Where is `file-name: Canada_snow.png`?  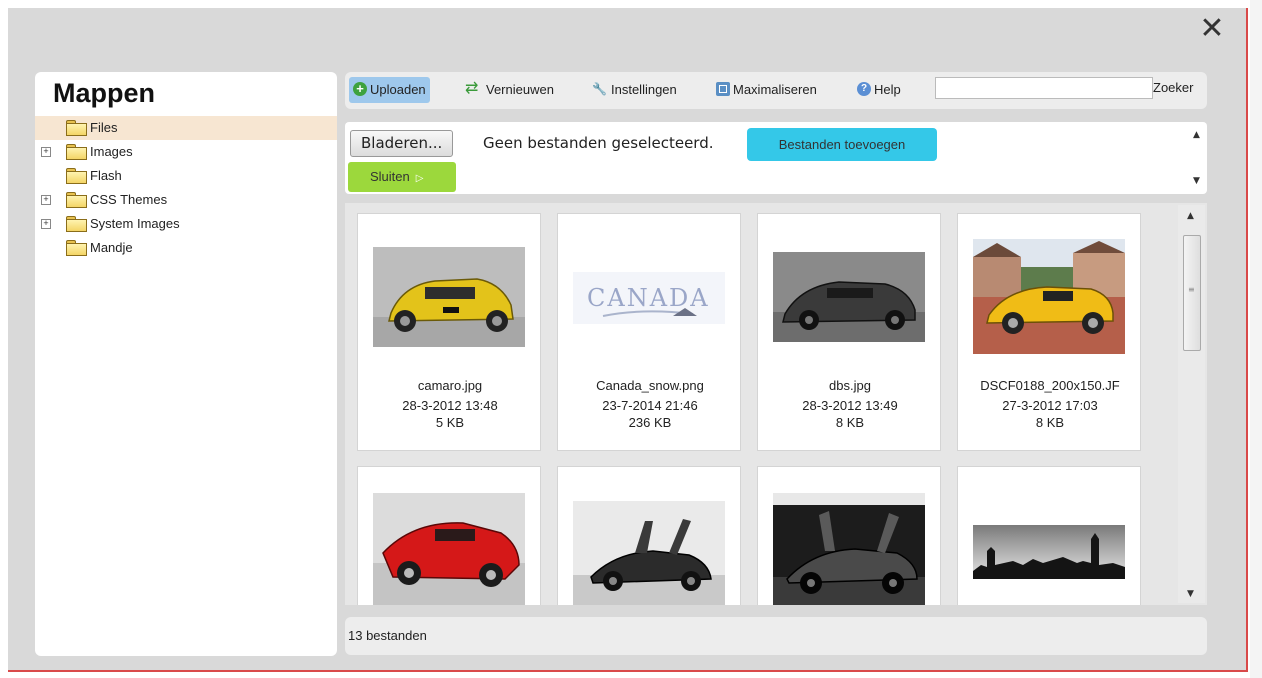 file-name: Canada_snow.png is located at coordinates (650, 385).